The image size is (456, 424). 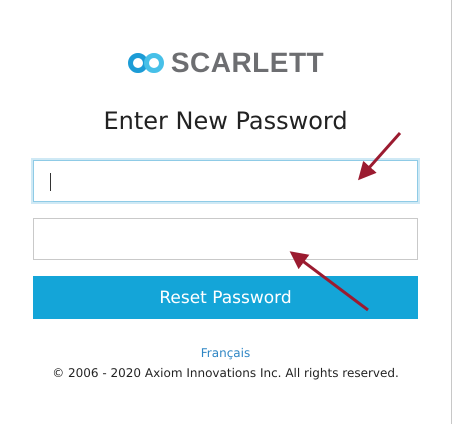 What do you see at coordinates (247, 63) in the screenshot?
I see `logo-text: SCARLETT` at bounding box center [247, 63].